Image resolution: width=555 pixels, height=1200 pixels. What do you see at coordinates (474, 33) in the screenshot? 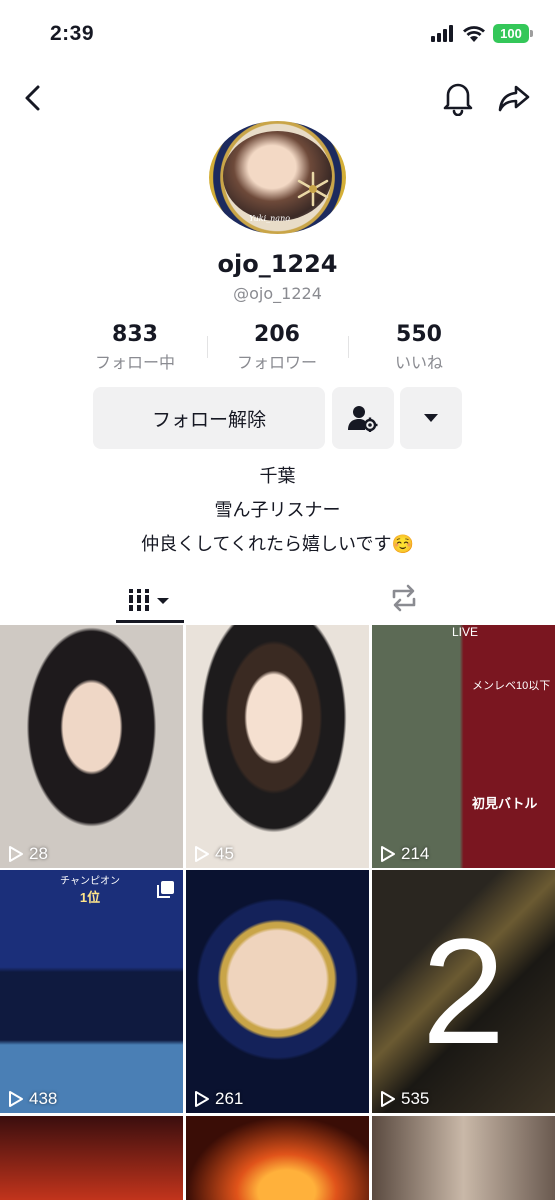
I see `wifi-icon` at bounding box center [474, 33].